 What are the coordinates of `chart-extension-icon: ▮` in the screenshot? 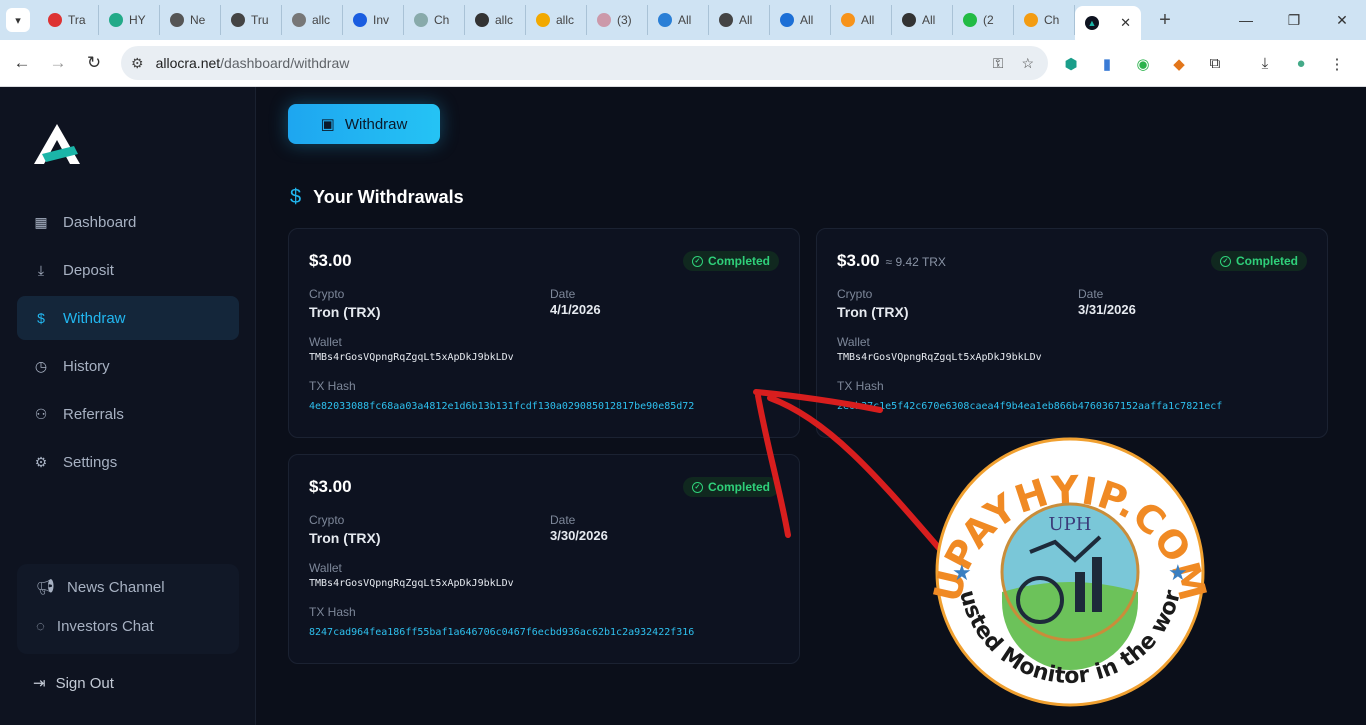 It's located at (1107, 64).